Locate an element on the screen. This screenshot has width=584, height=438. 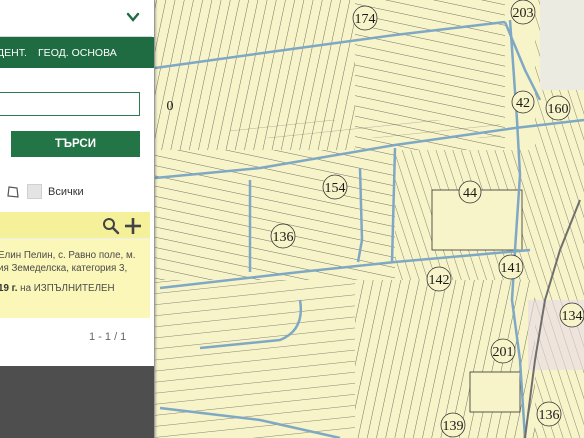
svg-text: 0 is located at coordinates (170, 106).